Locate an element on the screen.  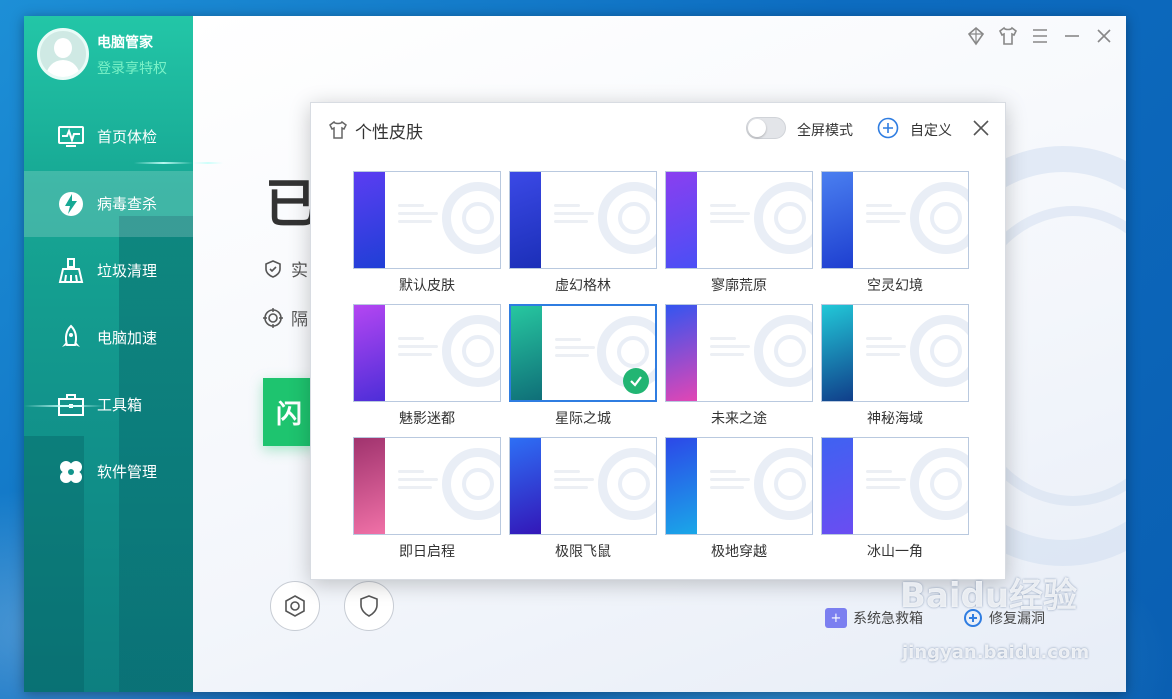
sidebar-item-home-checkup: 首页体检 is located at coordinates (108, 137).